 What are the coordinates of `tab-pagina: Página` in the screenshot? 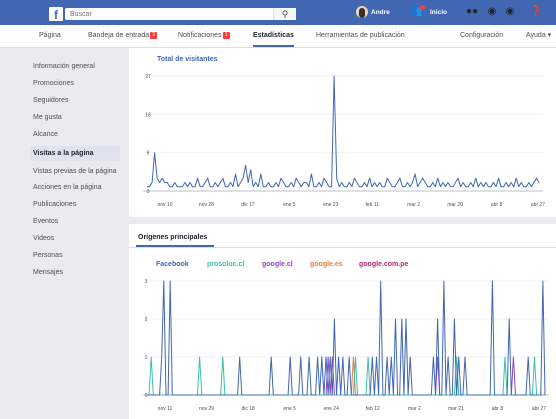 It's located at (50, 36).